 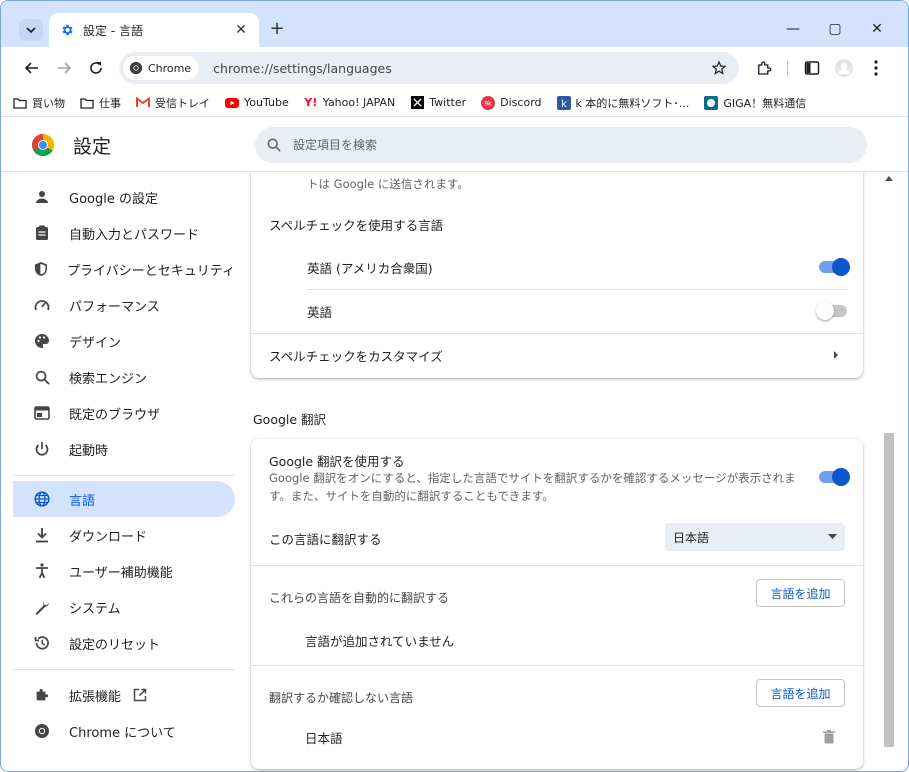 I want to click on settings-search, so click(x=561, y=145).